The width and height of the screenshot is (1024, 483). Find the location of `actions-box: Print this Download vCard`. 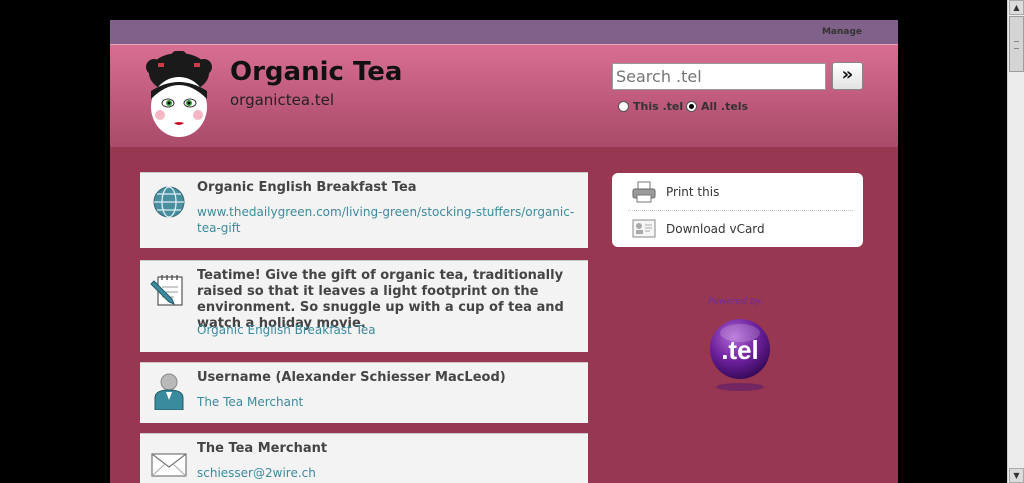

actions-box: Print this Download vCard is located at coordinates (737, 210).